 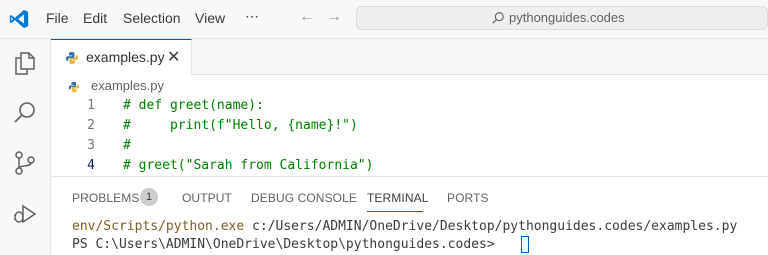 I want to click on code-text: # greet("Sarah from California"), so click(x=248, y=165).